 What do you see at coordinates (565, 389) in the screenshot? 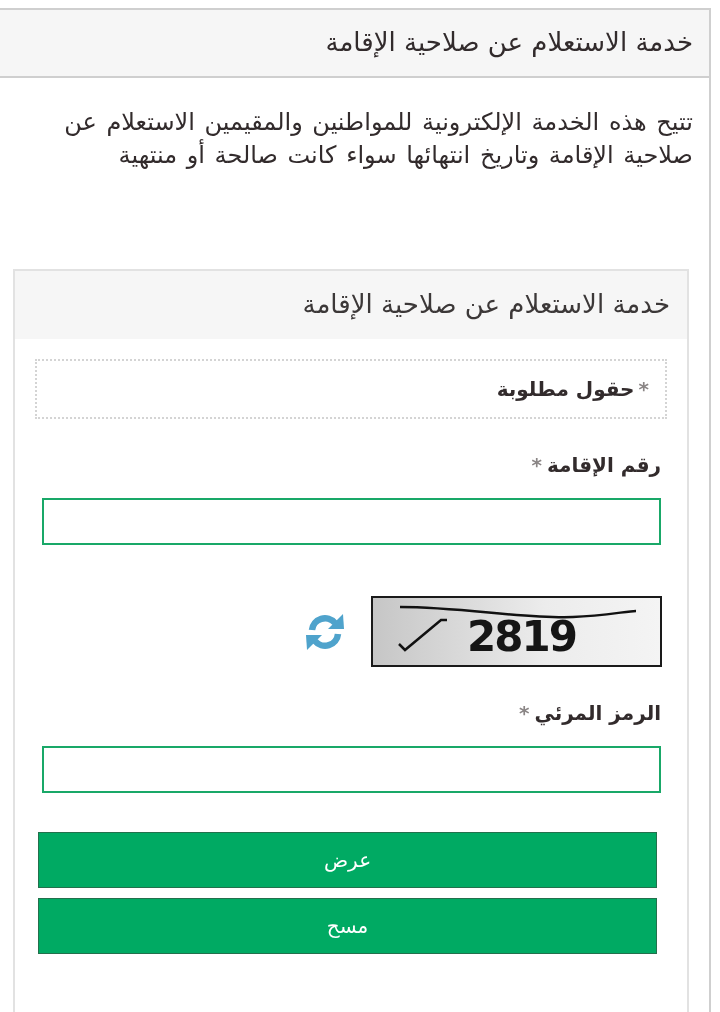
I see `required-note-text: حقول مطلوبة` at bounding box center [565, 389].